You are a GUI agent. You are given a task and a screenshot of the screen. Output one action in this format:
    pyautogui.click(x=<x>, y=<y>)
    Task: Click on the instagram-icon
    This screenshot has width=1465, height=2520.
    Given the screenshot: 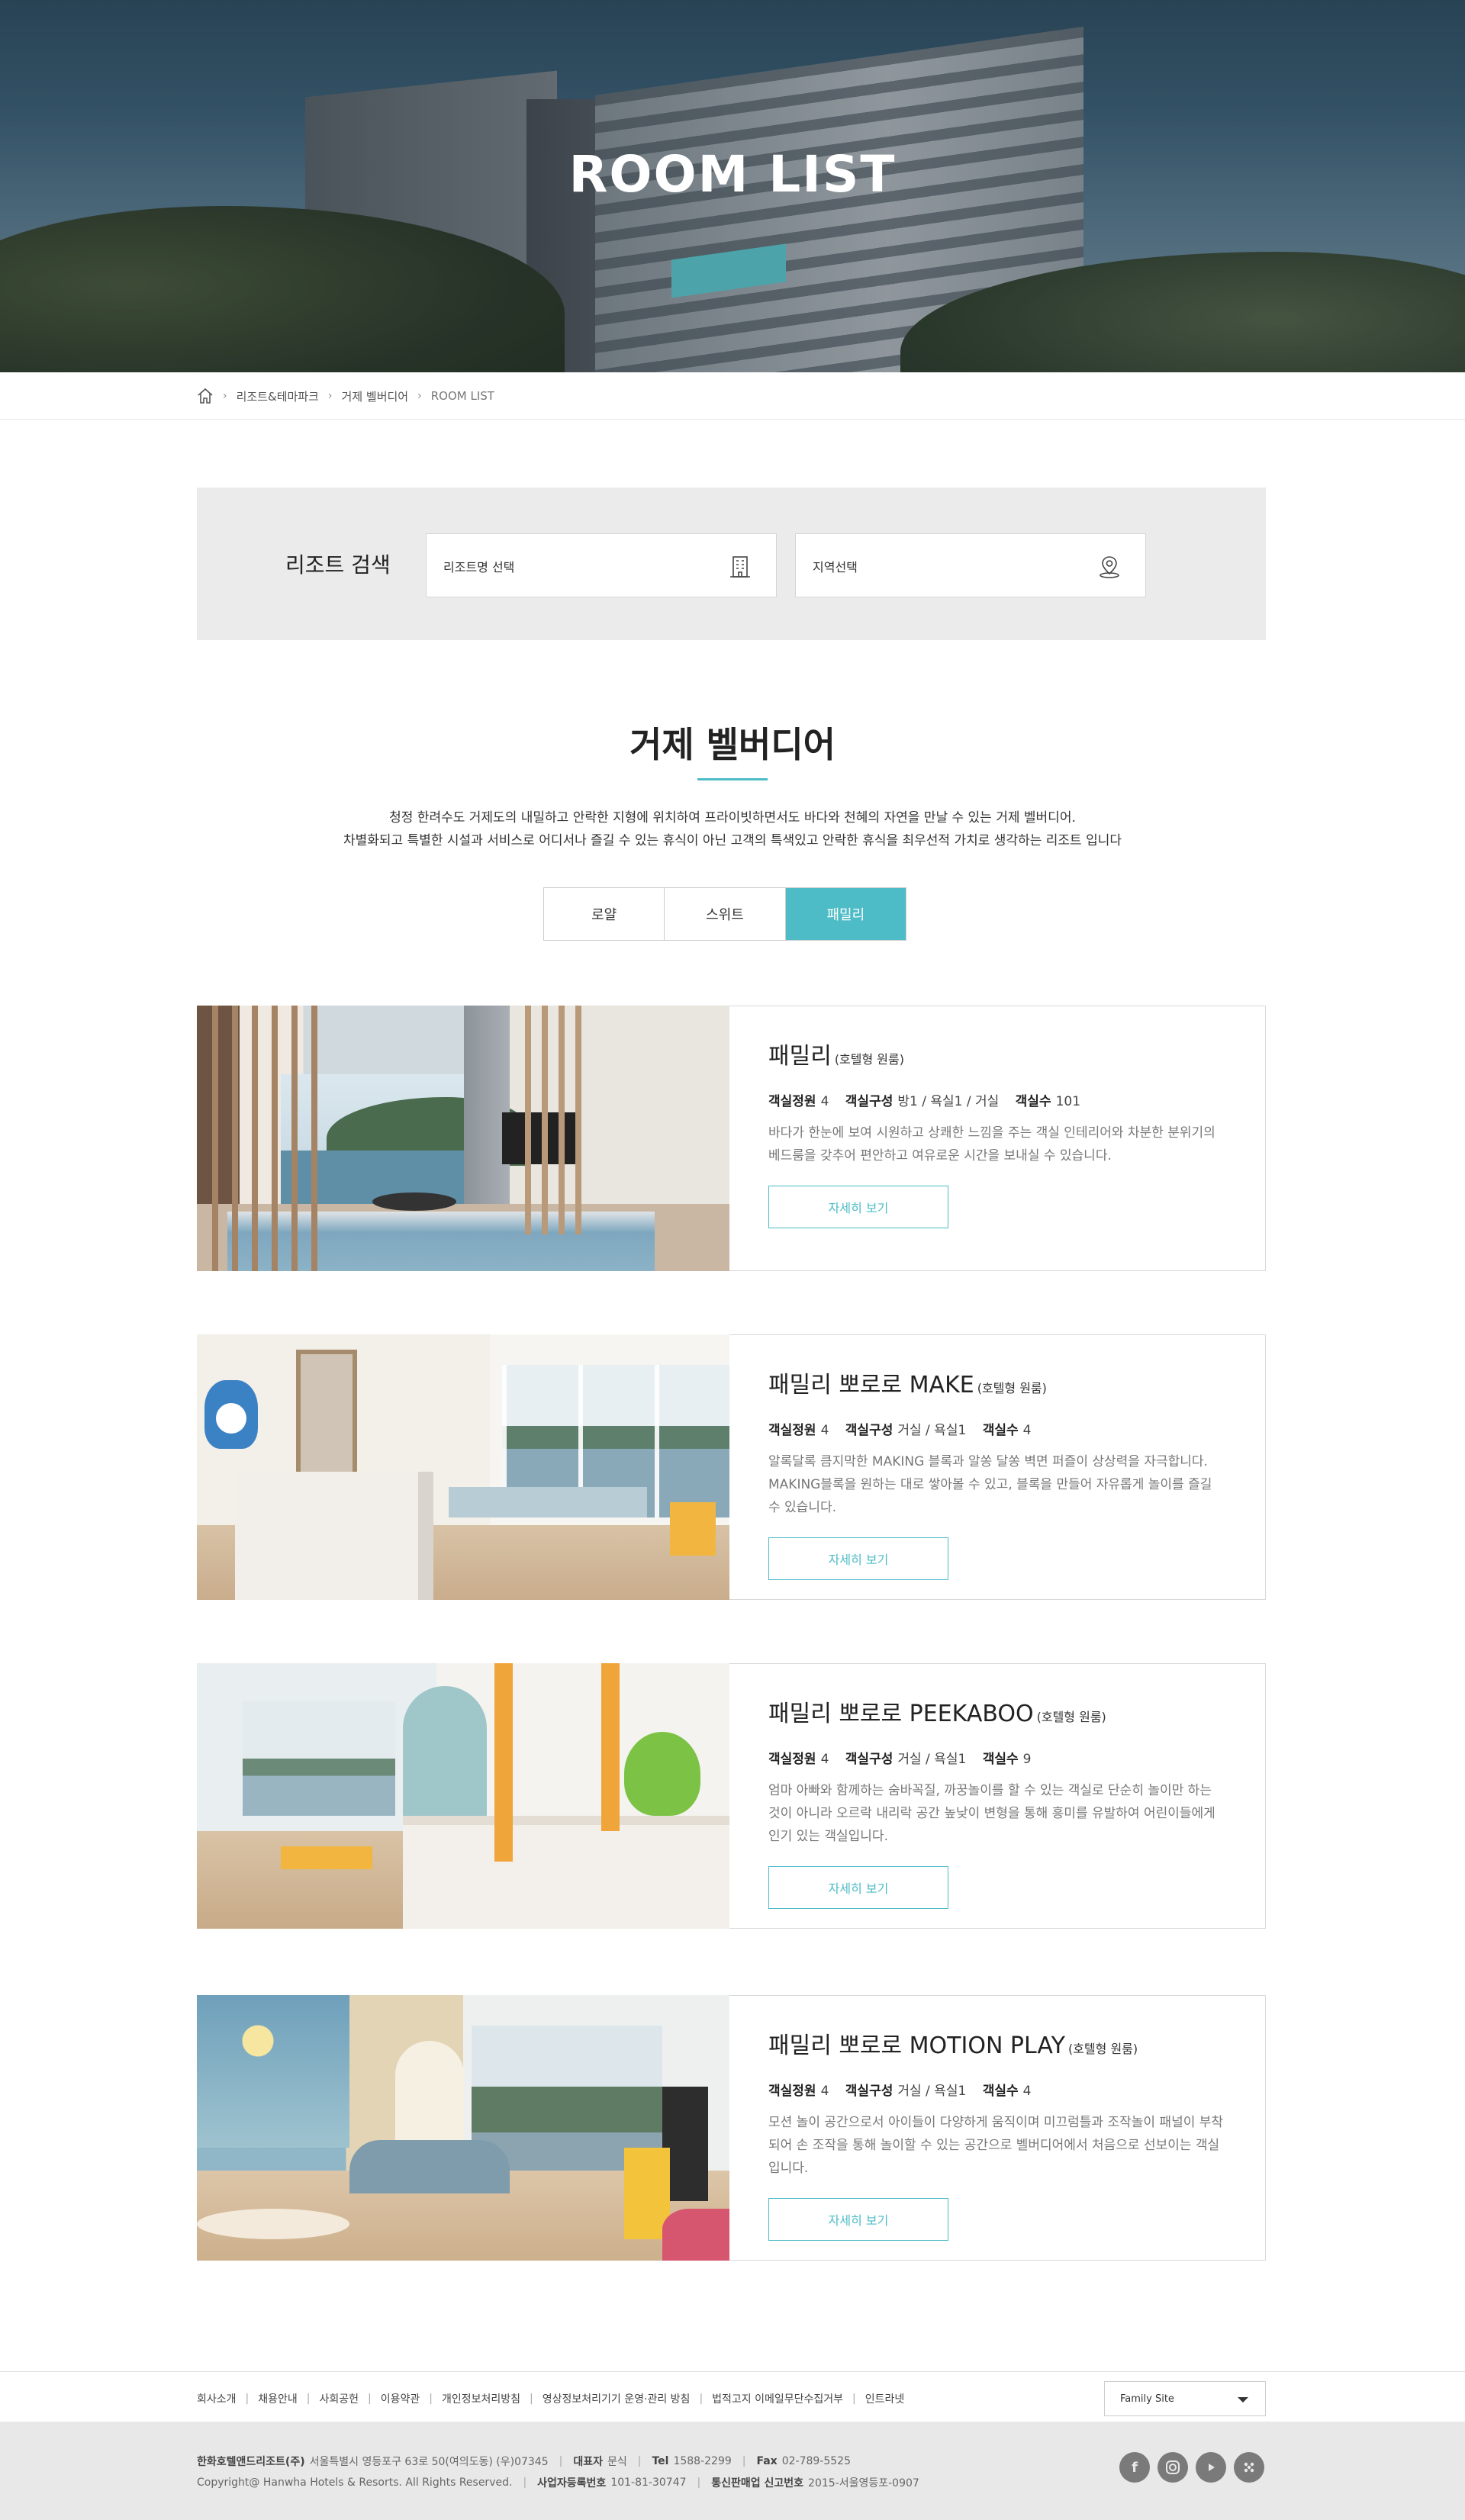 What is the action you would take?
    pyautogui.click(x=1173, y=2467)
    